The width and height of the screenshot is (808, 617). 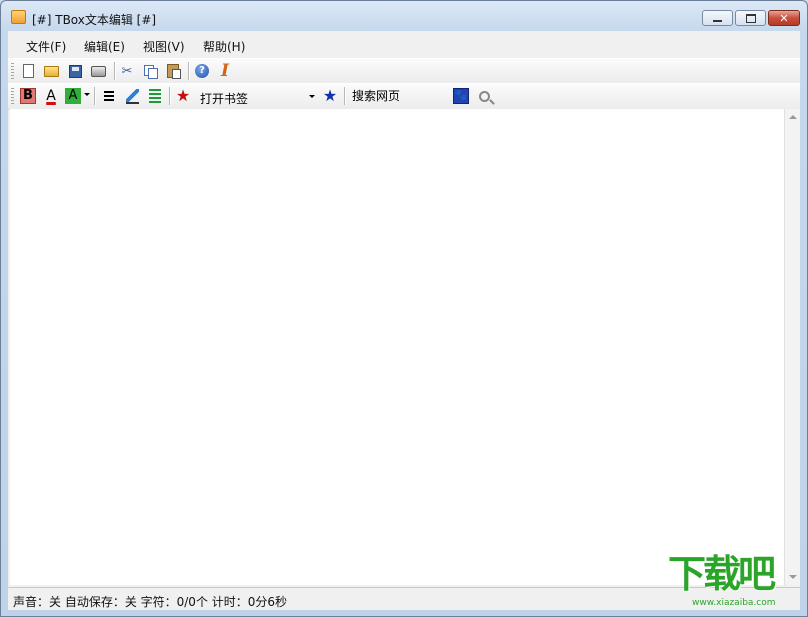 What do you see at coordinates (717, 18) in the screenshot?
I see `minimize-button` at bounding box center [717, 18].